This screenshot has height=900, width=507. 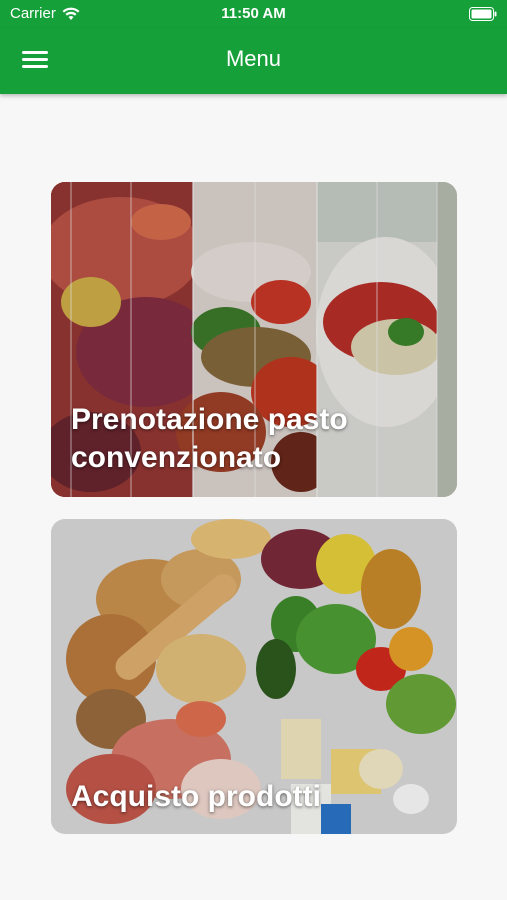 I want to click on navigation-bar: Menu, so click(x=253, y=61).